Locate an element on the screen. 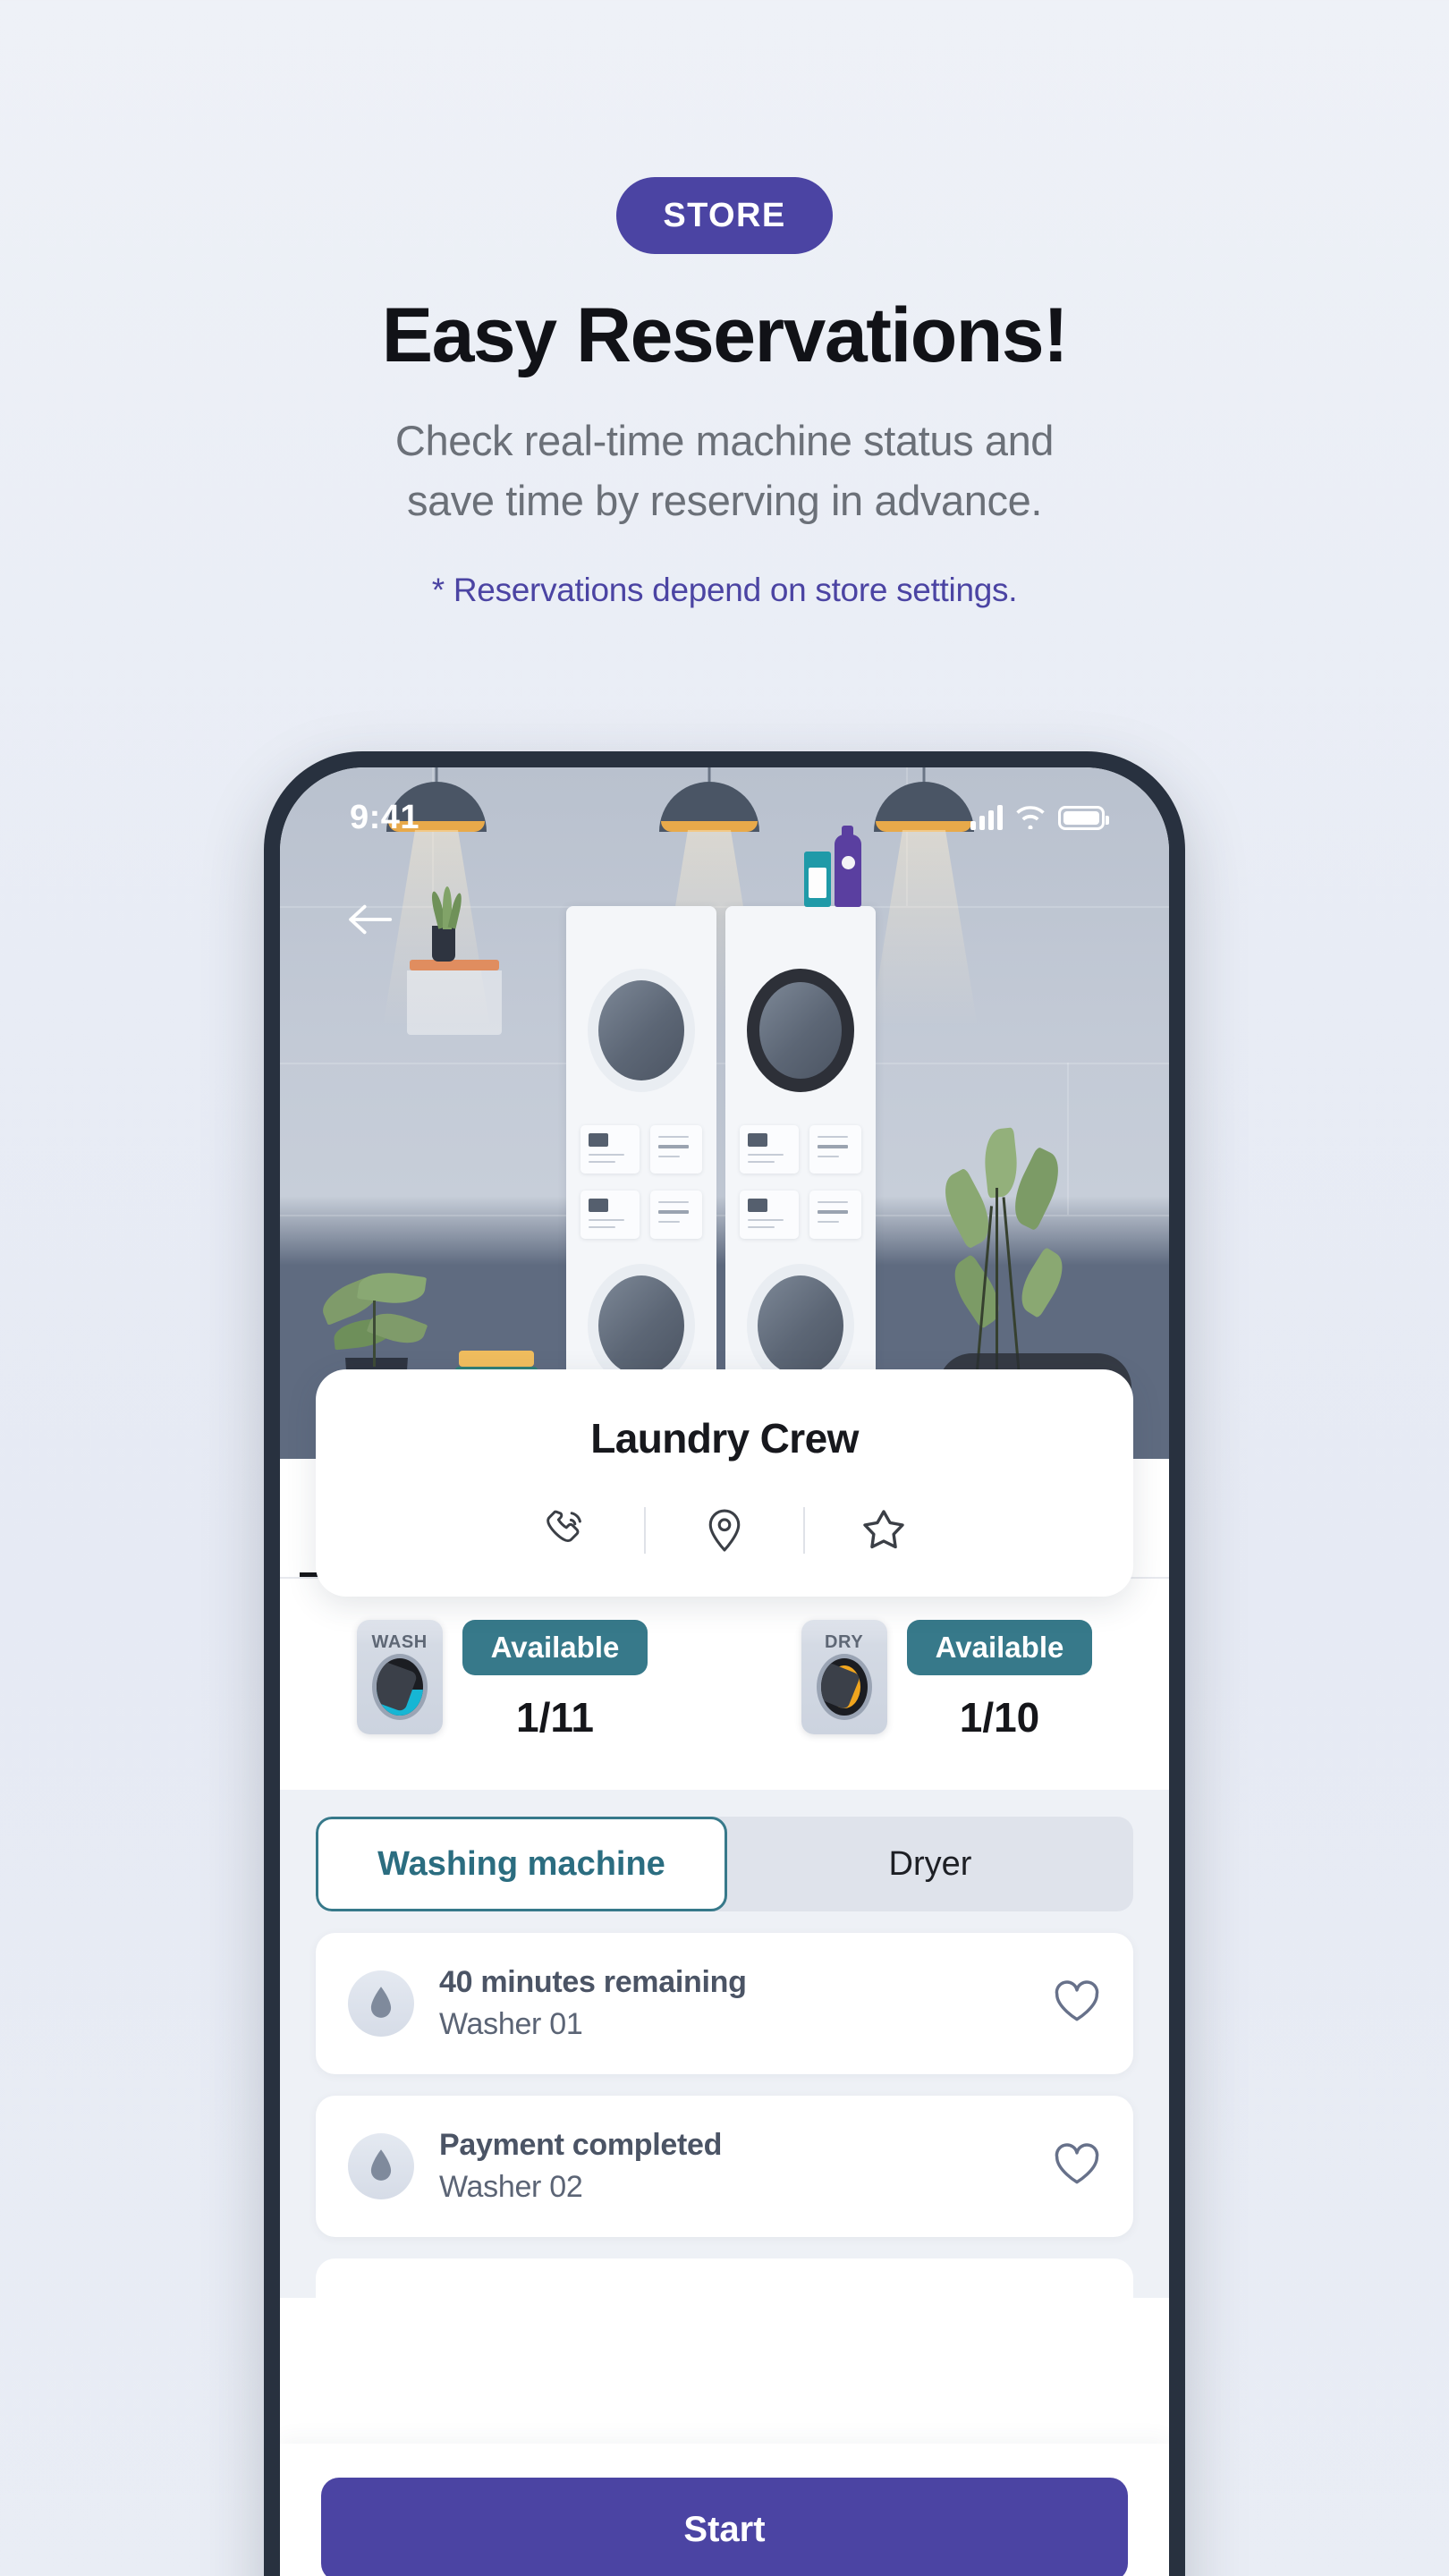 Image resolution: width=1449 pixels, height=2576 pixels. store-info-card: Laundry Crew is located at coordinates (724, 1483).